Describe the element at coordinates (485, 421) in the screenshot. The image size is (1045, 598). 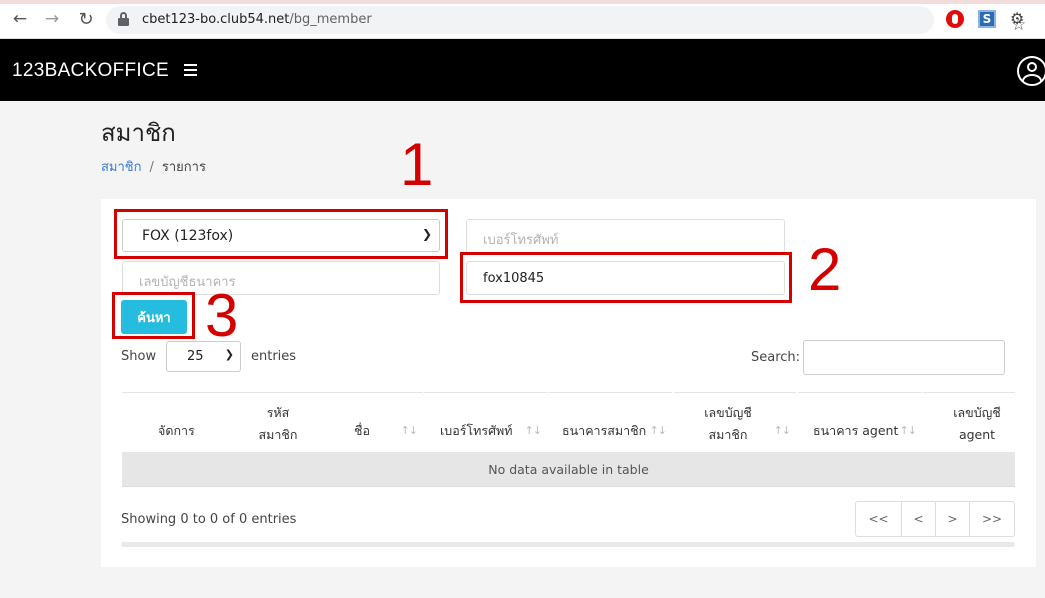
I see `column-header-phone: เบอร์โทรศัพท์ ↑↓` at that location.